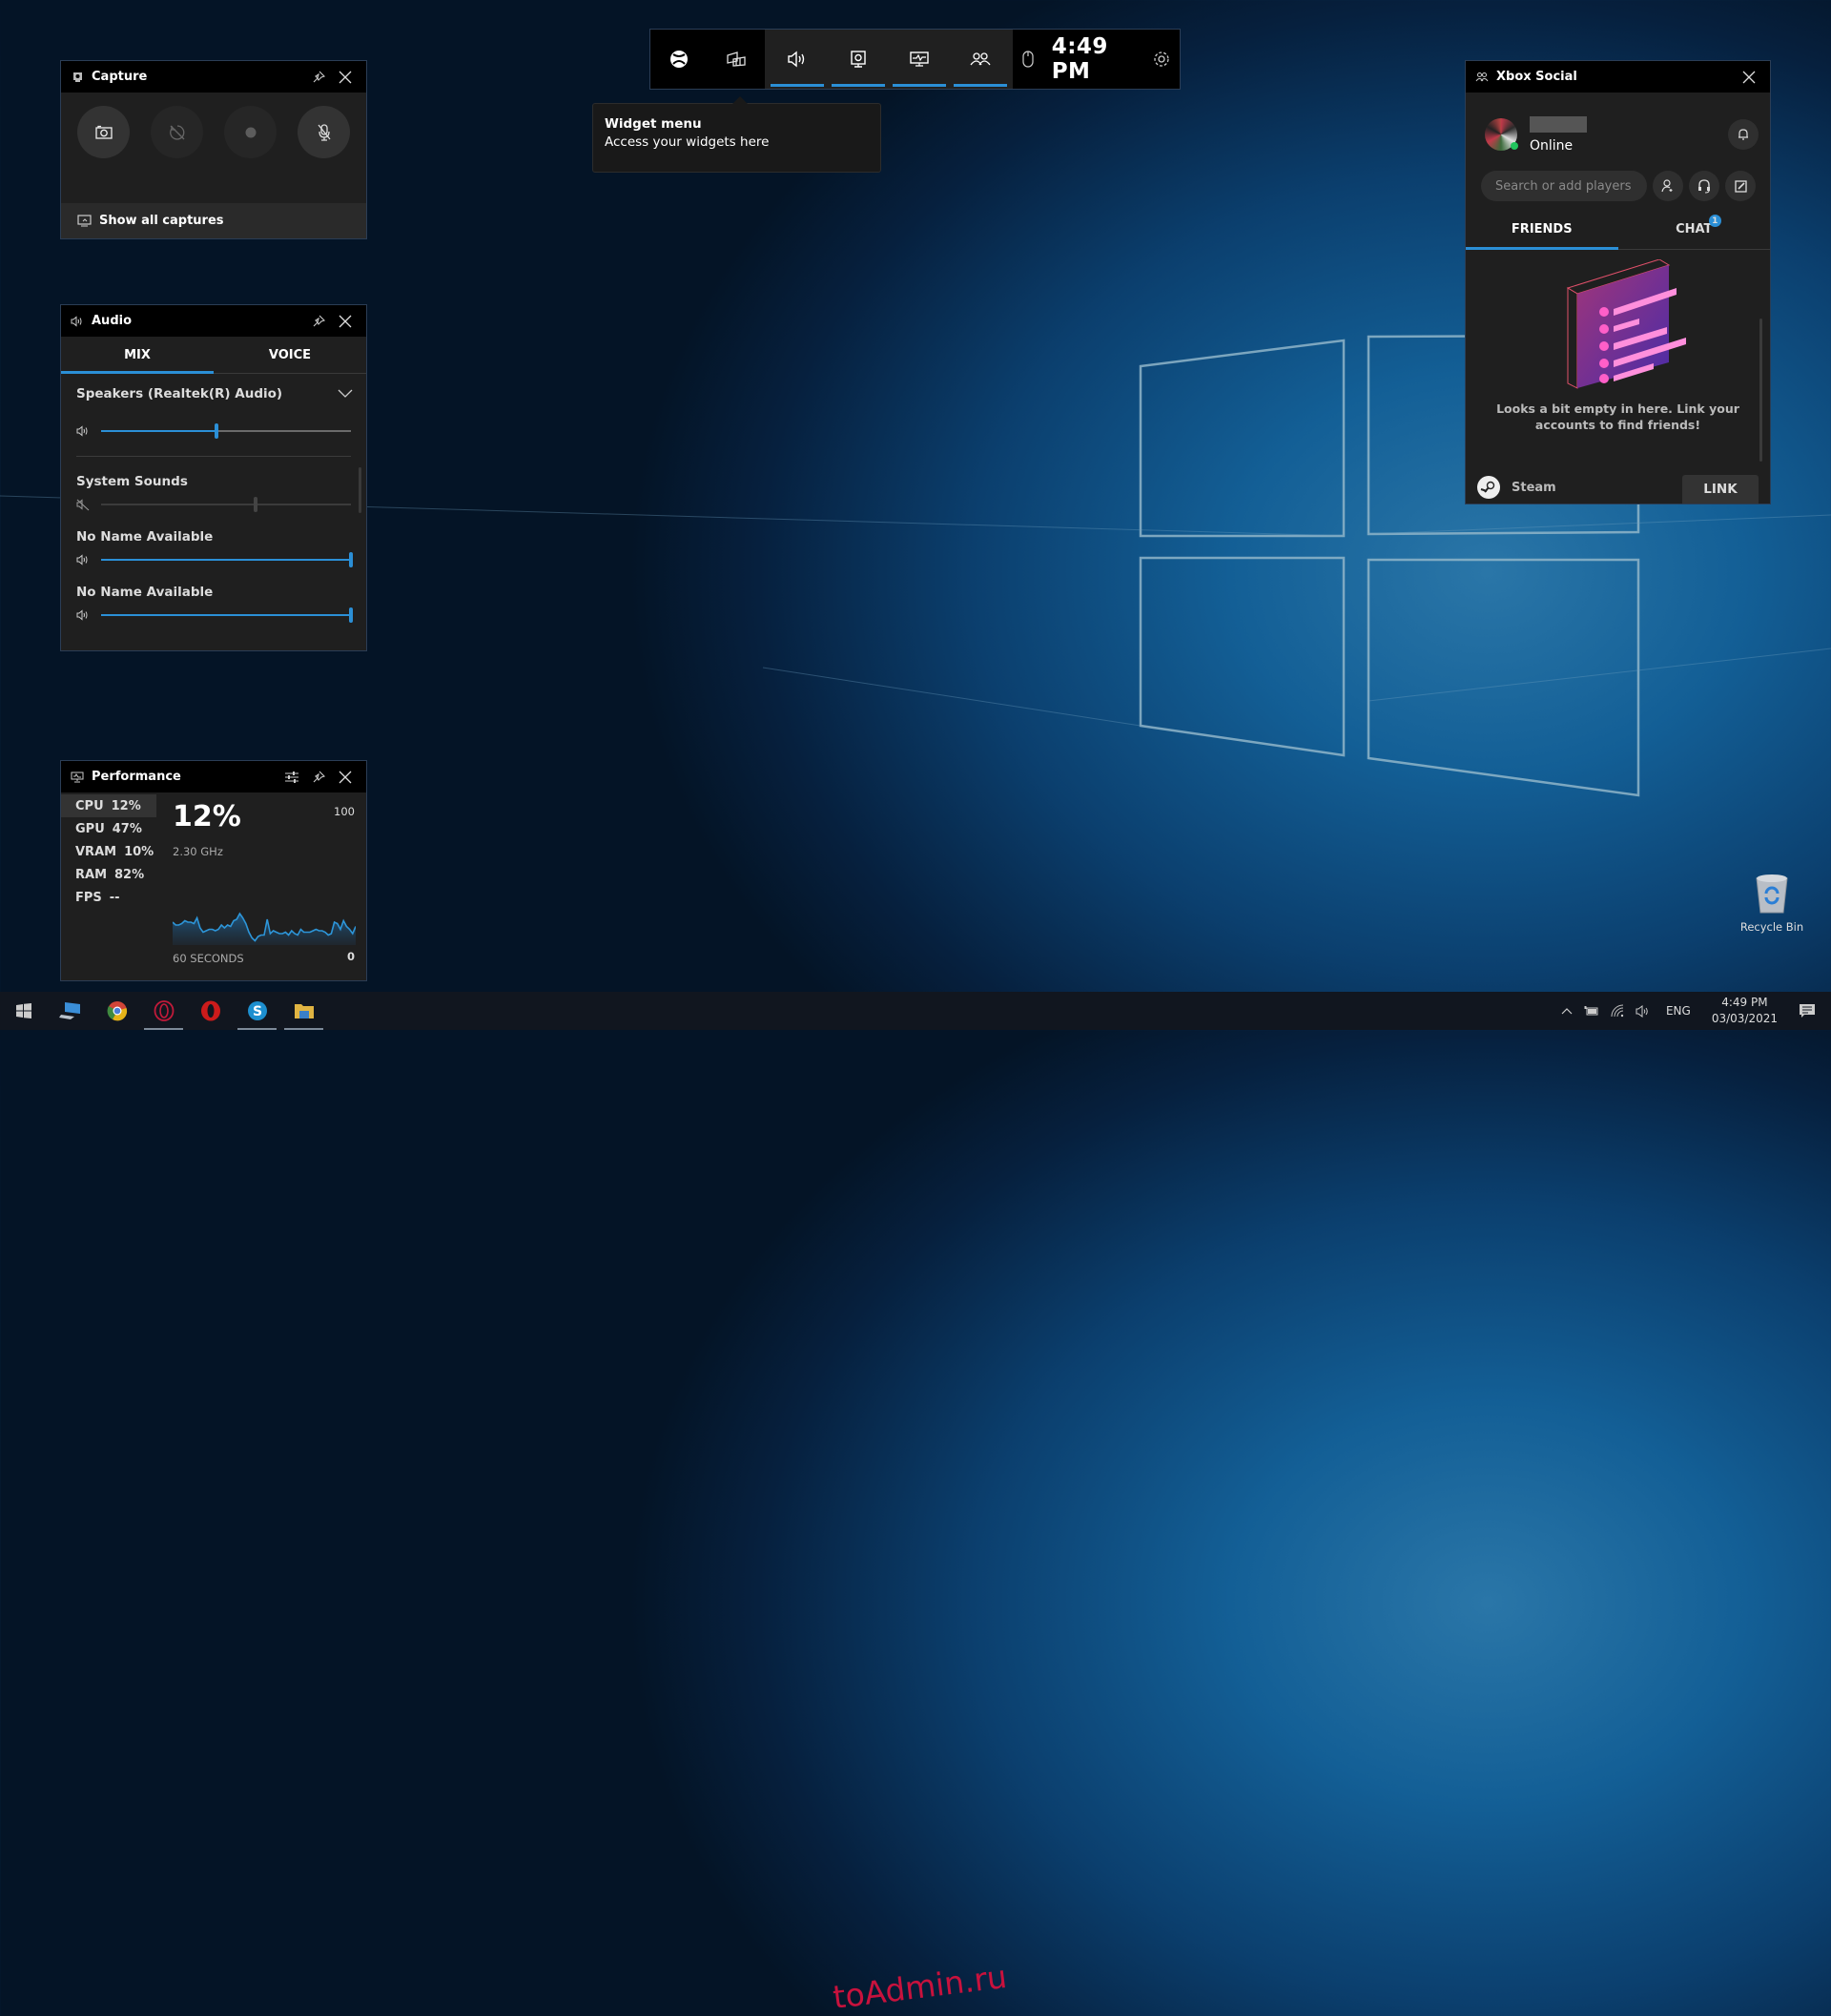 The height and width of the screenshot is (2016, 1831). Describe the element at coordinates (688, 142) in the screenshot. I see `tooltip-text: Access your widgets here` at that location.